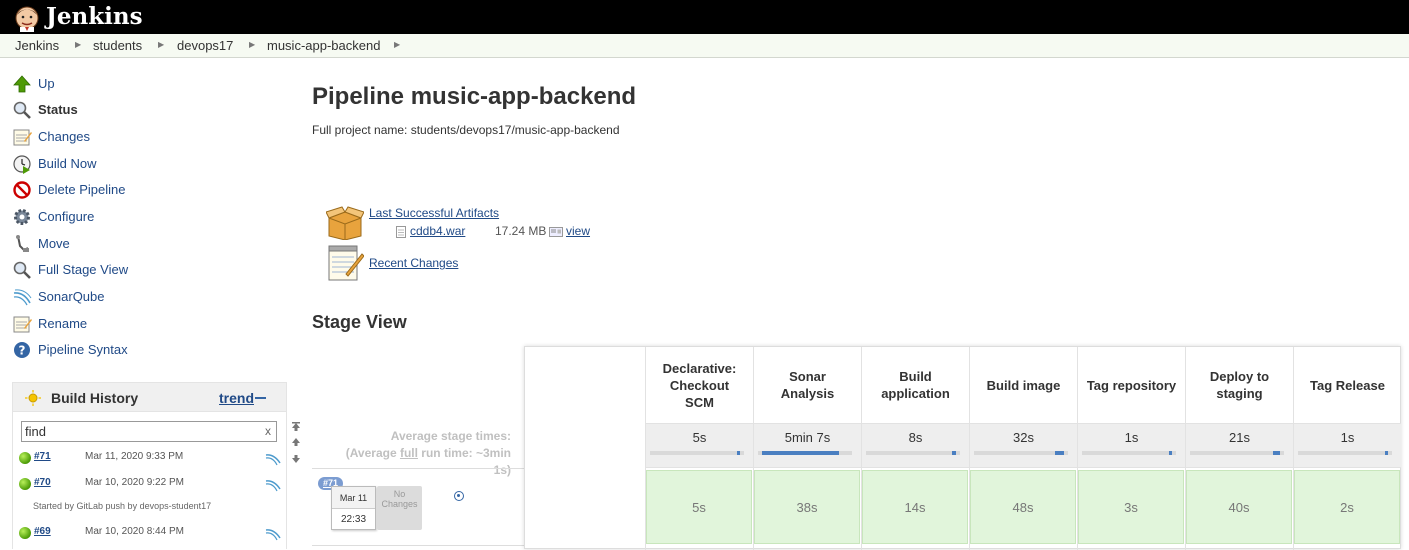 This screenshot has width=1409, height=550. What do you see at coordinates (345, 223) in the screenshot?
I see `package-icon` at bounding box center [345, 223].